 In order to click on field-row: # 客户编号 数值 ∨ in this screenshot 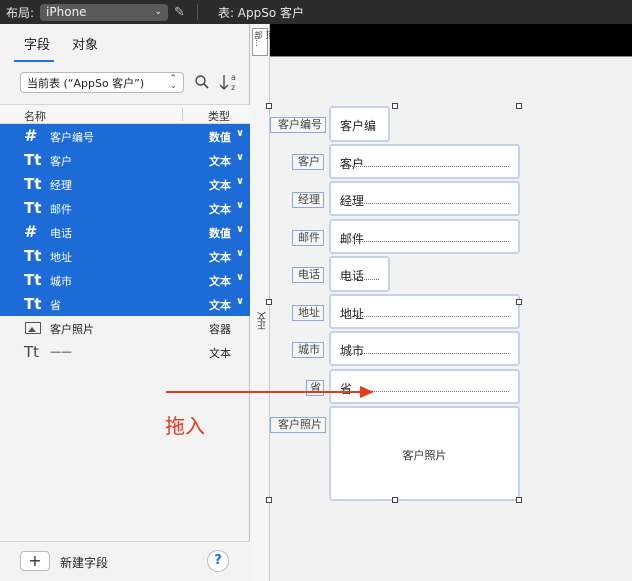, I will do `click(125, 136)`.